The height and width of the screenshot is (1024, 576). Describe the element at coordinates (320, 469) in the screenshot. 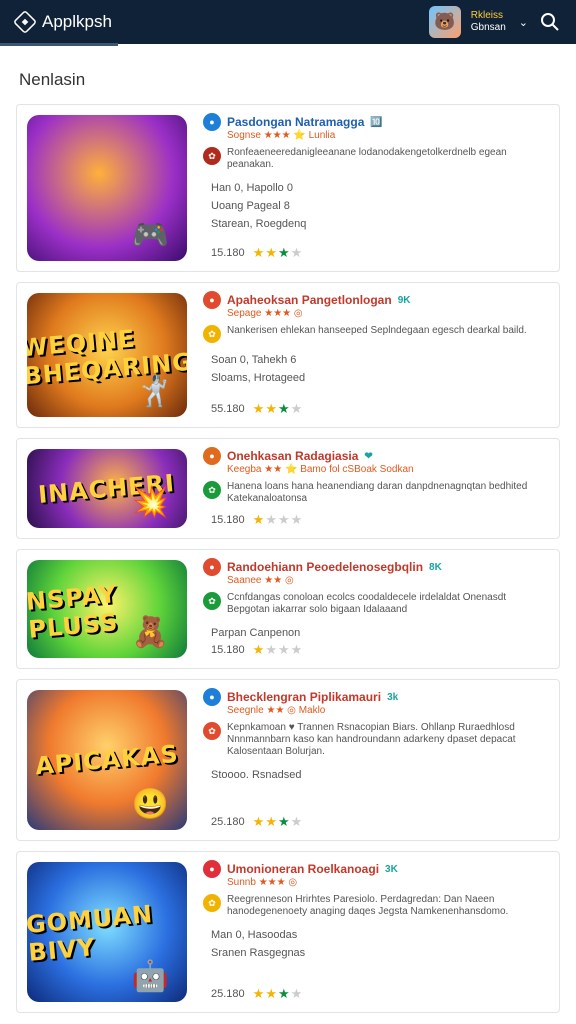

I see `app-subtitle: Keegba ★★ ⭐ Bamo fol cSBoak Sodkan` at that location.